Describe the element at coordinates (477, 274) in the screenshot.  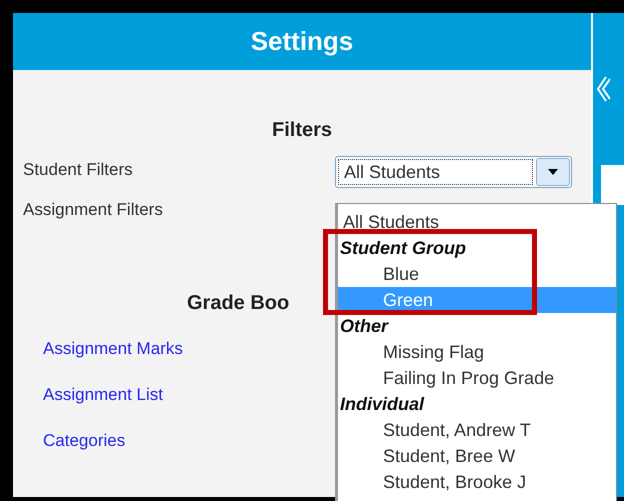
I see `dropdown-option: Blue` at that location.